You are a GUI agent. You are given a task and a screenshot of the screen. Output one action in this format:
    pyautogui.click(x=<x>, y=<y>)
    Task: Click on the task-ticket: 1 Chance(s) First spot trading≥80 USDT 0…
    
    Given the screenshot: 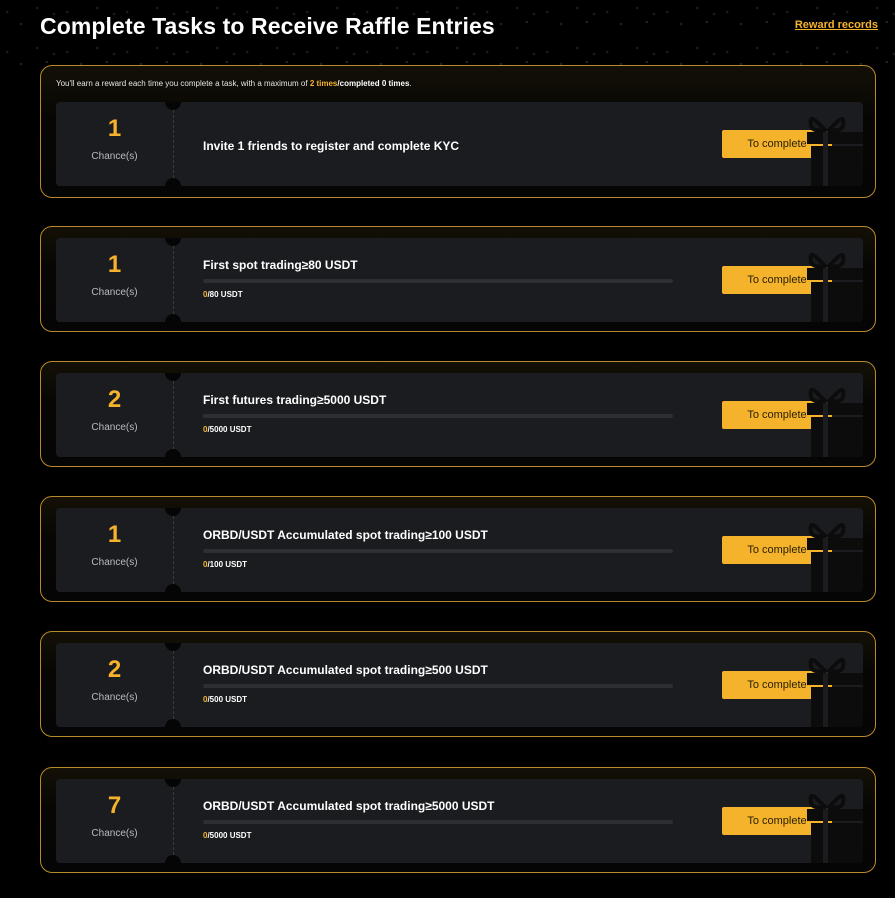 What is the action you would take?
    pyautogui.click(x=459, y=280)
    